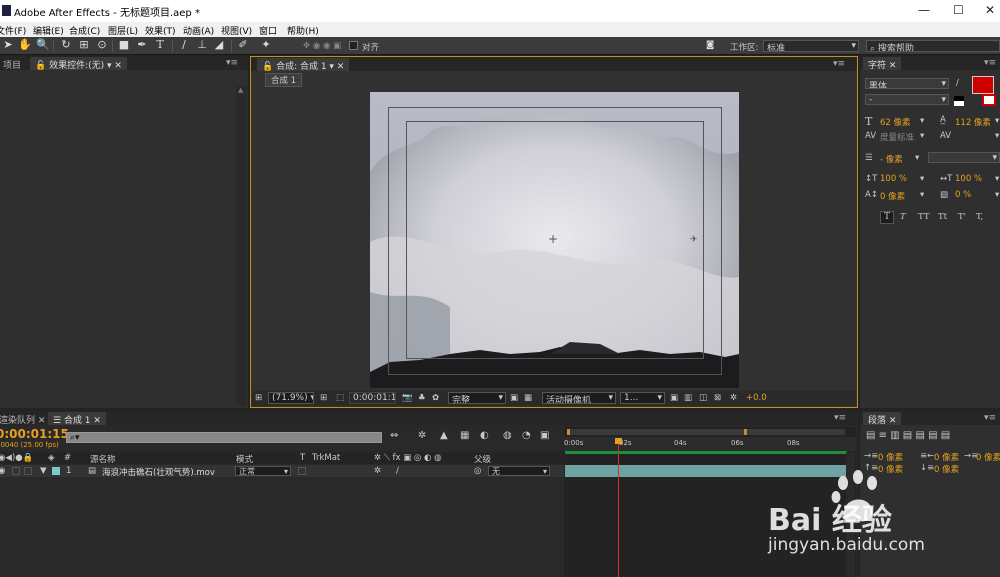  Describe the element at coordinates (990, 10) in the screenshot. I see `close-button: ✕` at that location.